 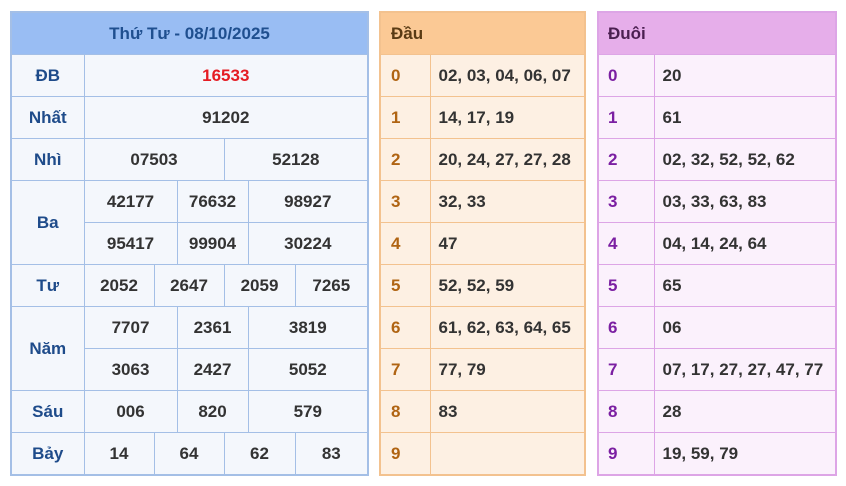 What do you see at coordinates (745, 201) in the screenshot?
I see `duoi-values: 03, 33, 63, 83` at bounding box center [745, 201].